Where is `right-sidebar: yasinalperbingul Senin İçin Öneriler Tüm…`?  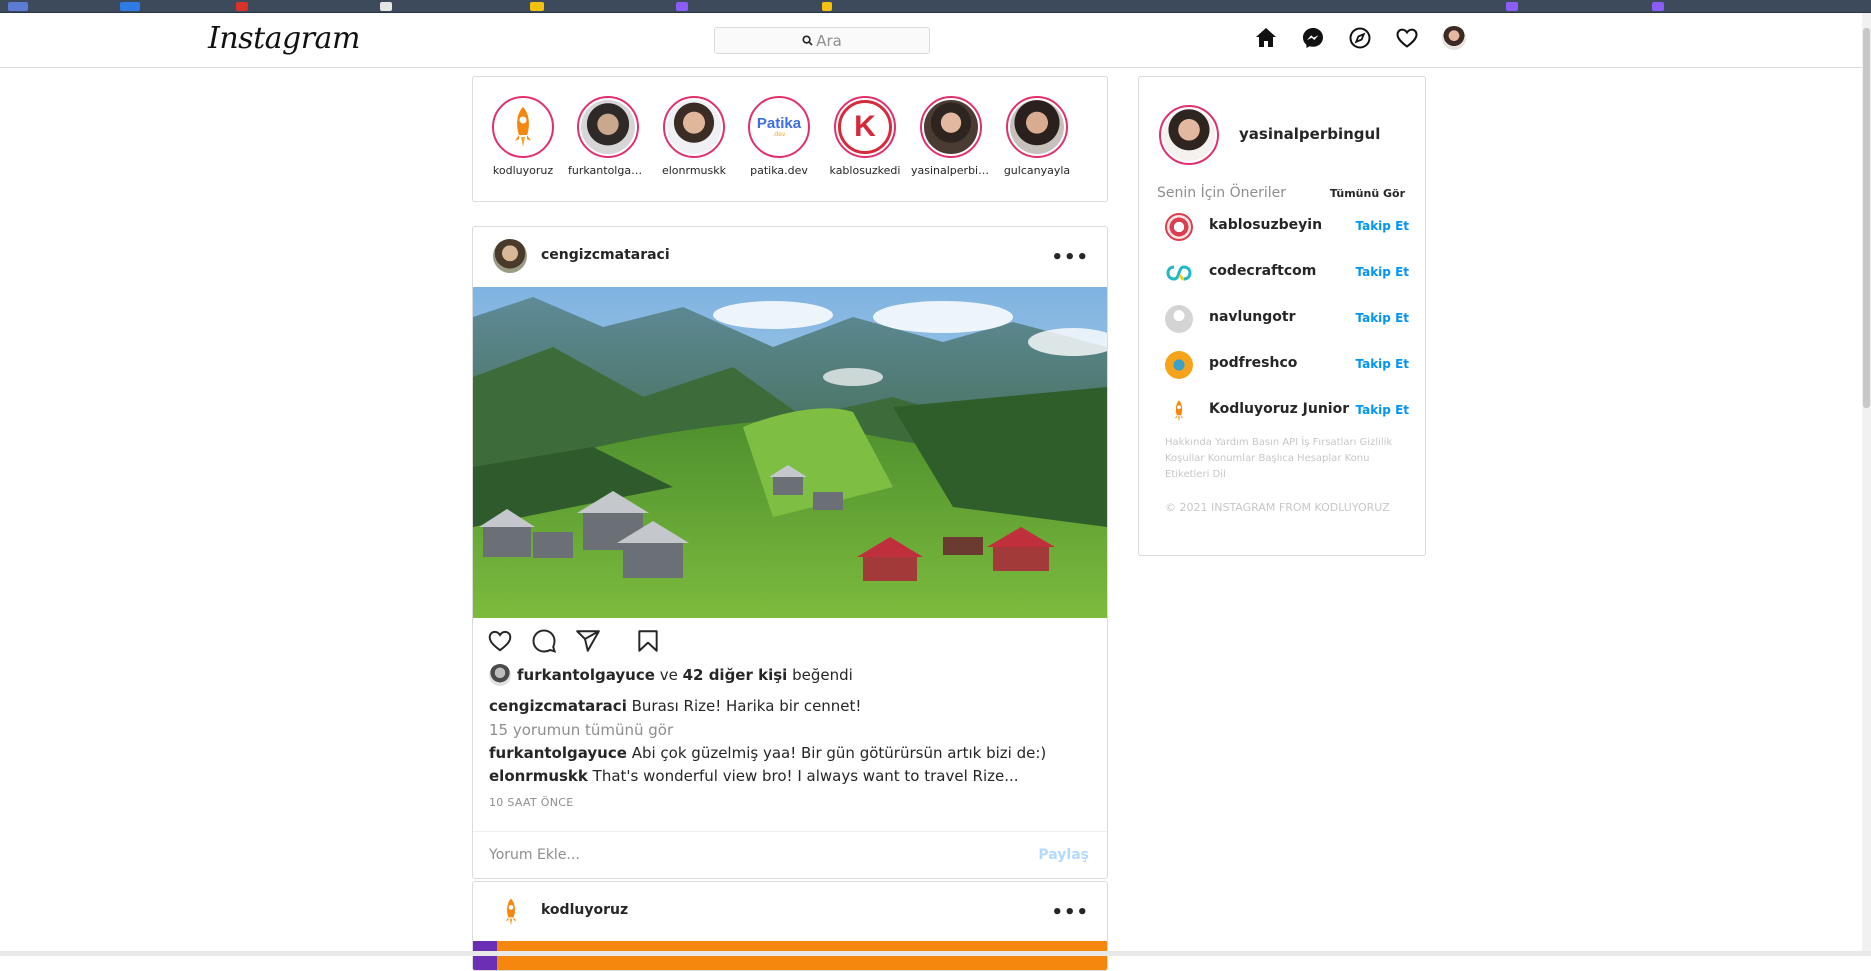
right-sidebar: yasinalperbingul Senin İçin Öneriler Tüm… is located at coordinates (1282, 316).